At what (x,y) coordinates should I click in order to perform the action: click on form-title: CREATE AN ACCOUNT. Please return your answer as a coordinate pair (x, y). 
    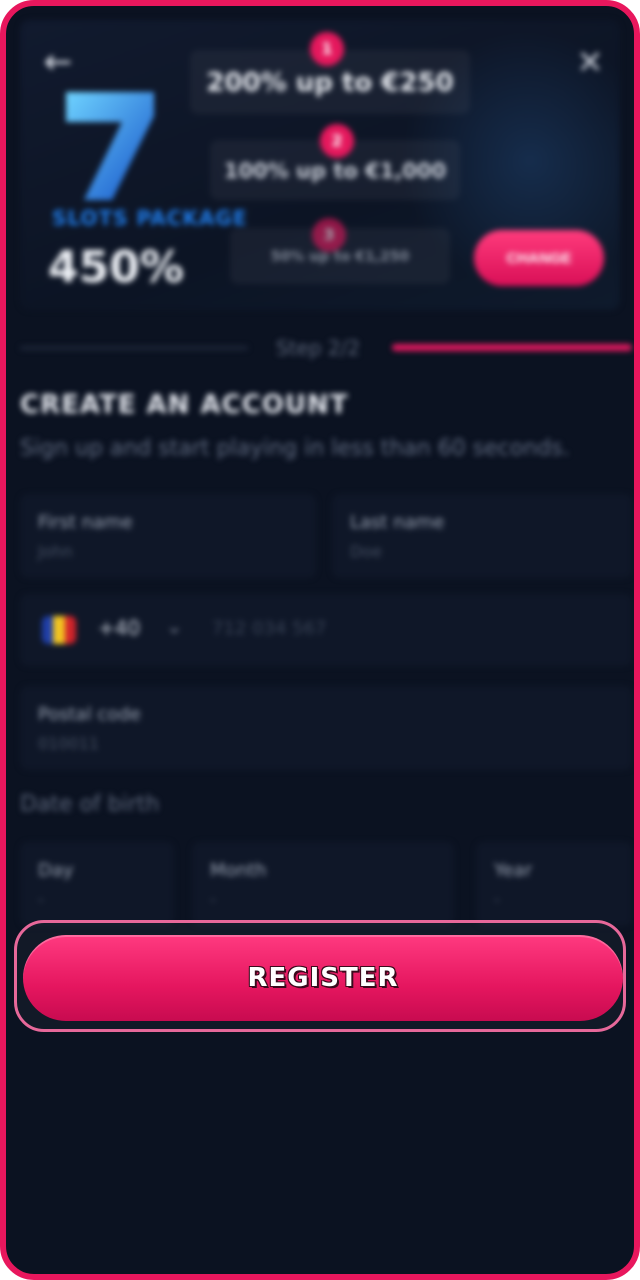
    Looking at the image, I should click on (184, 405).